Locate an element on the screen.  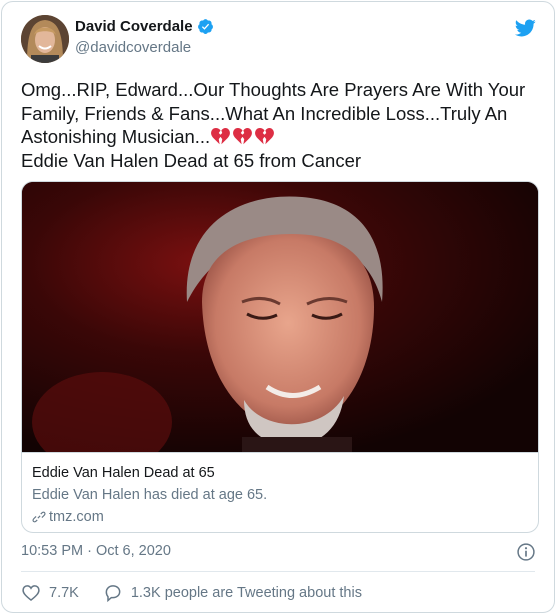
twitter-bird-icon is located at coordinates (525, 28).